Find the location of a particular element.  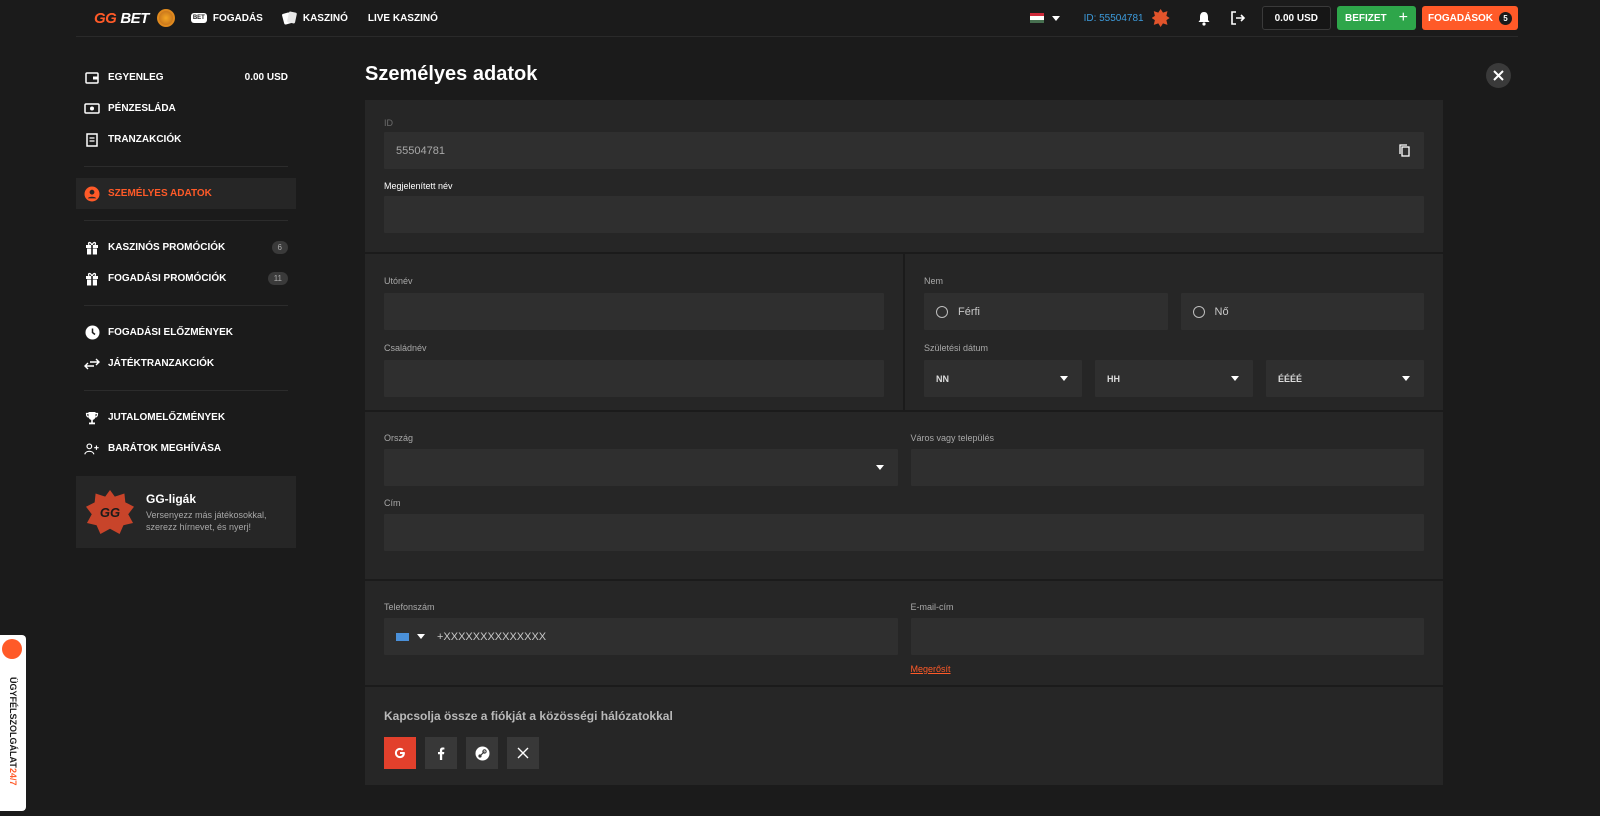

last-name-input is located at coordinates (634, 378).